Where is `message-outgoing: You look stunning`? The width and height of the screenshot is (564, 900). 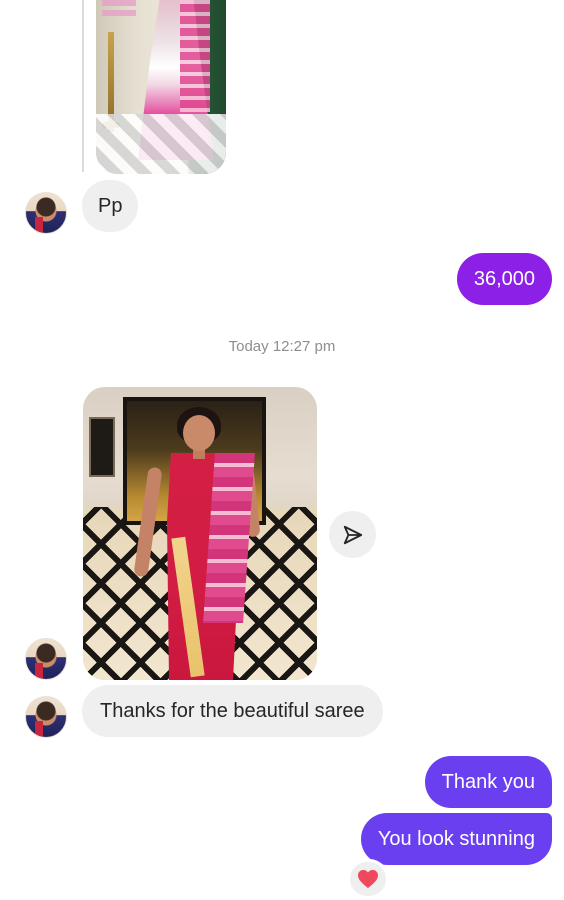
message-outgoing: You look stunning is located at coordinates (456, 839).